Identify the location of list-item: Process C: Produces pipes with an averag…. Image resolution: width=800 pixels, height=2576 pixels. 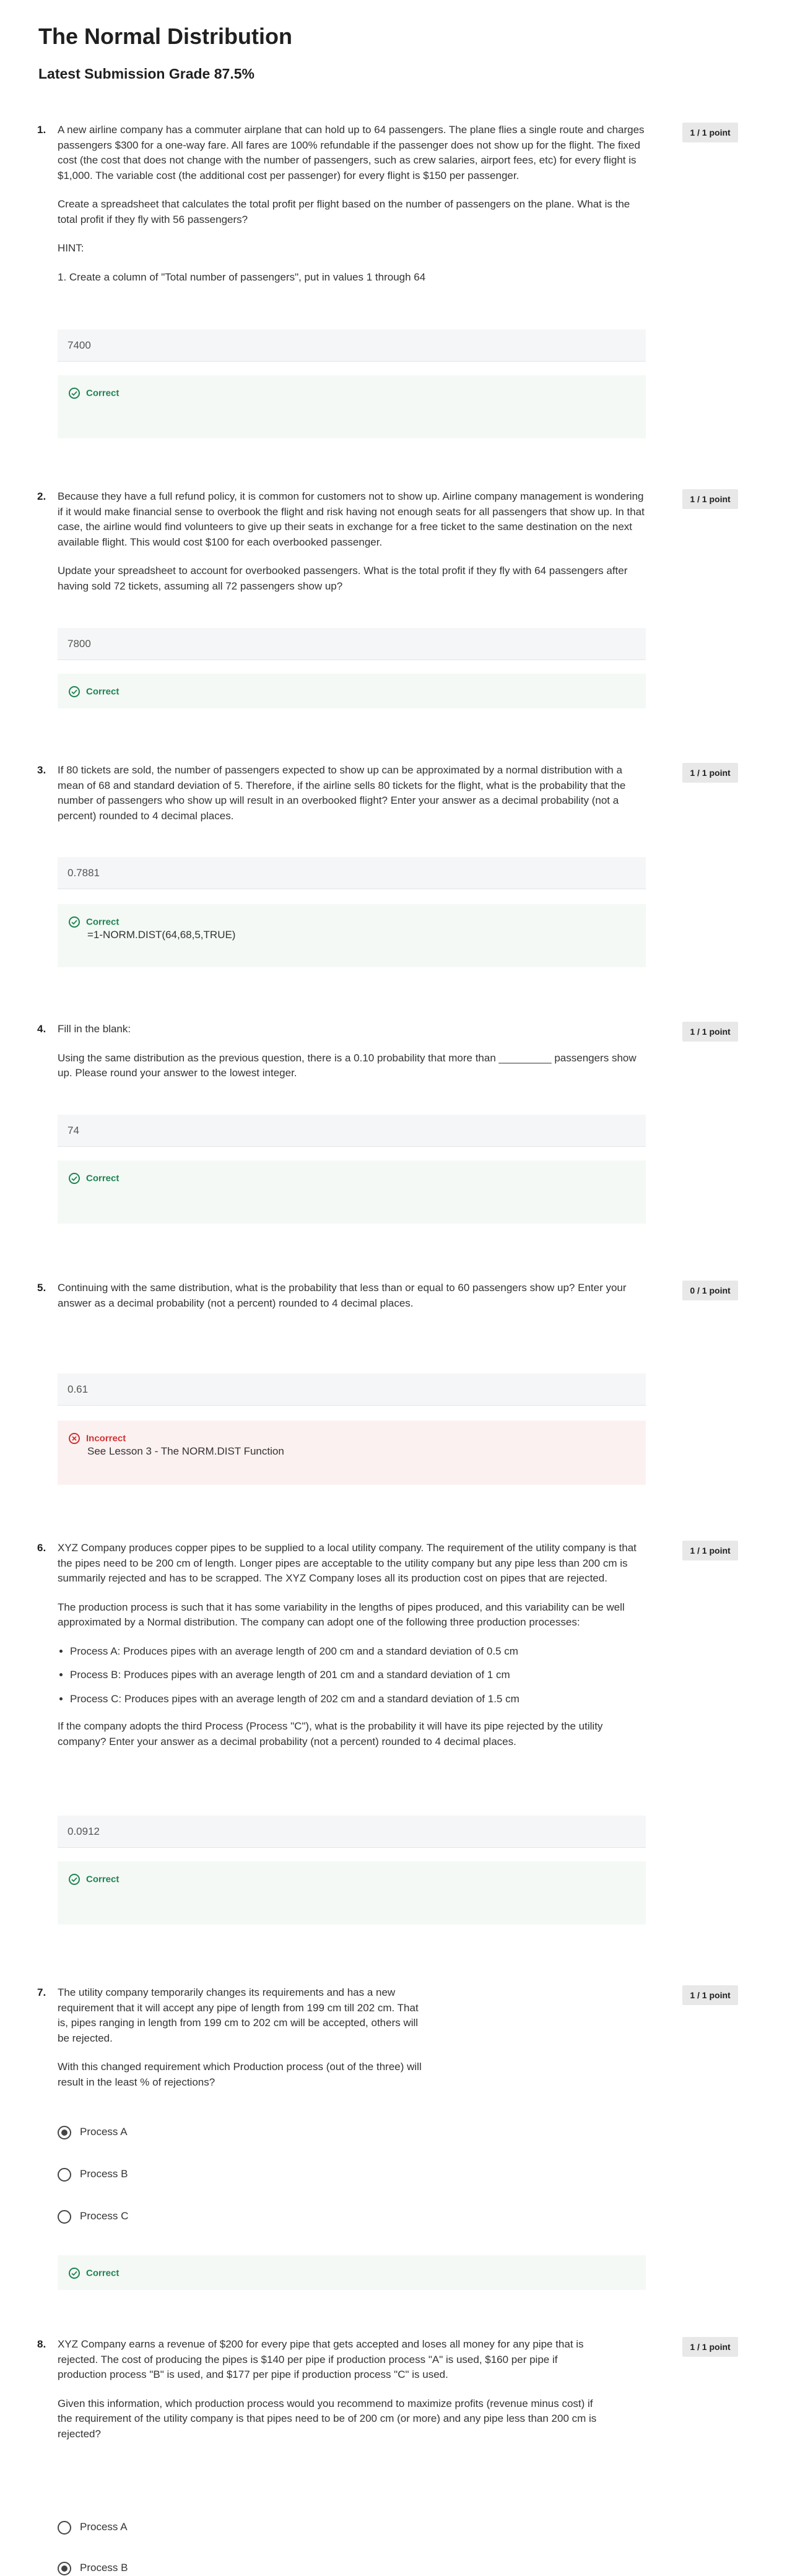
(359, 1700).